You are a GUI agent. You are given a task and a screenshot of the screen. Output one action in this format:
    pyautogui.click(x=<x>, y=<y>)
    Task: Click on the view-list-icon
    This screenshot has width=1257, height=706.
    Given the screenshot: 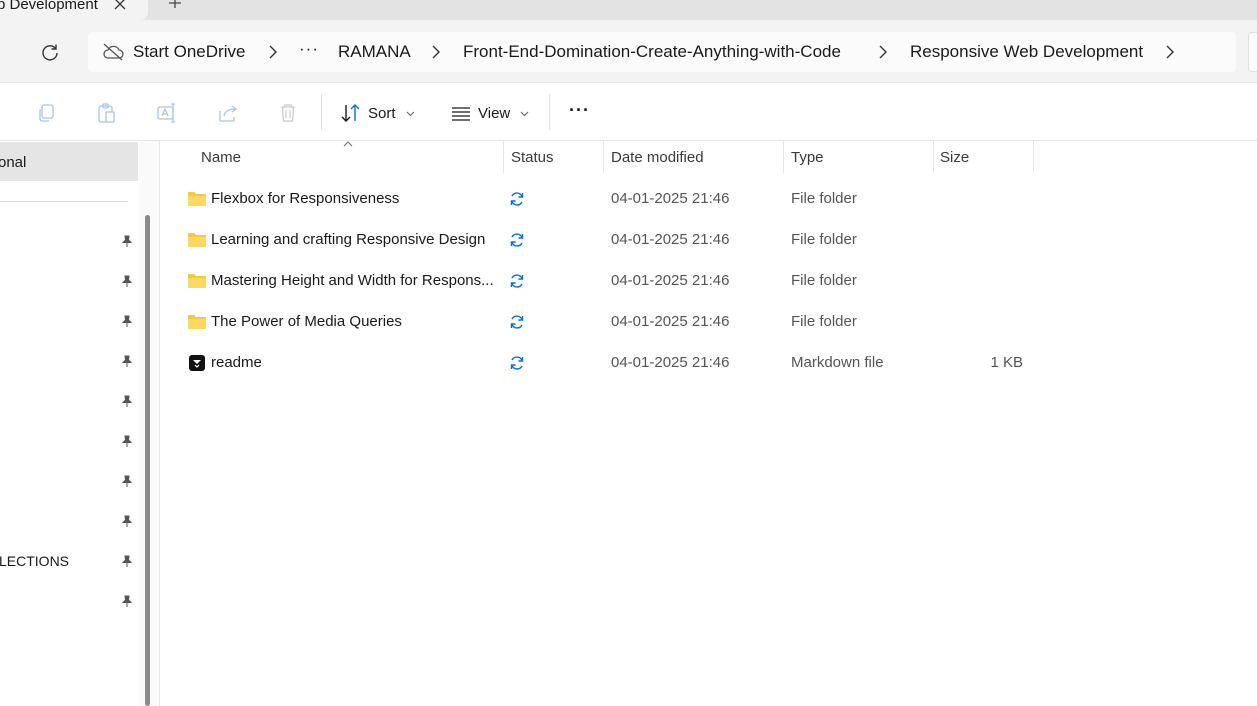 What is the action you would take?
    pyautogui.click(x=461, y=114)
    